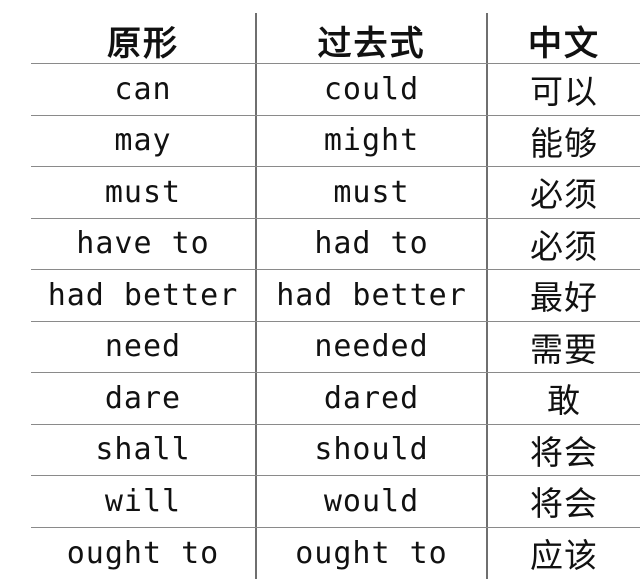 The width and height of the screenshot is (640, 581). I want to click on past-tense-cell: ought to, so click(372, 553).